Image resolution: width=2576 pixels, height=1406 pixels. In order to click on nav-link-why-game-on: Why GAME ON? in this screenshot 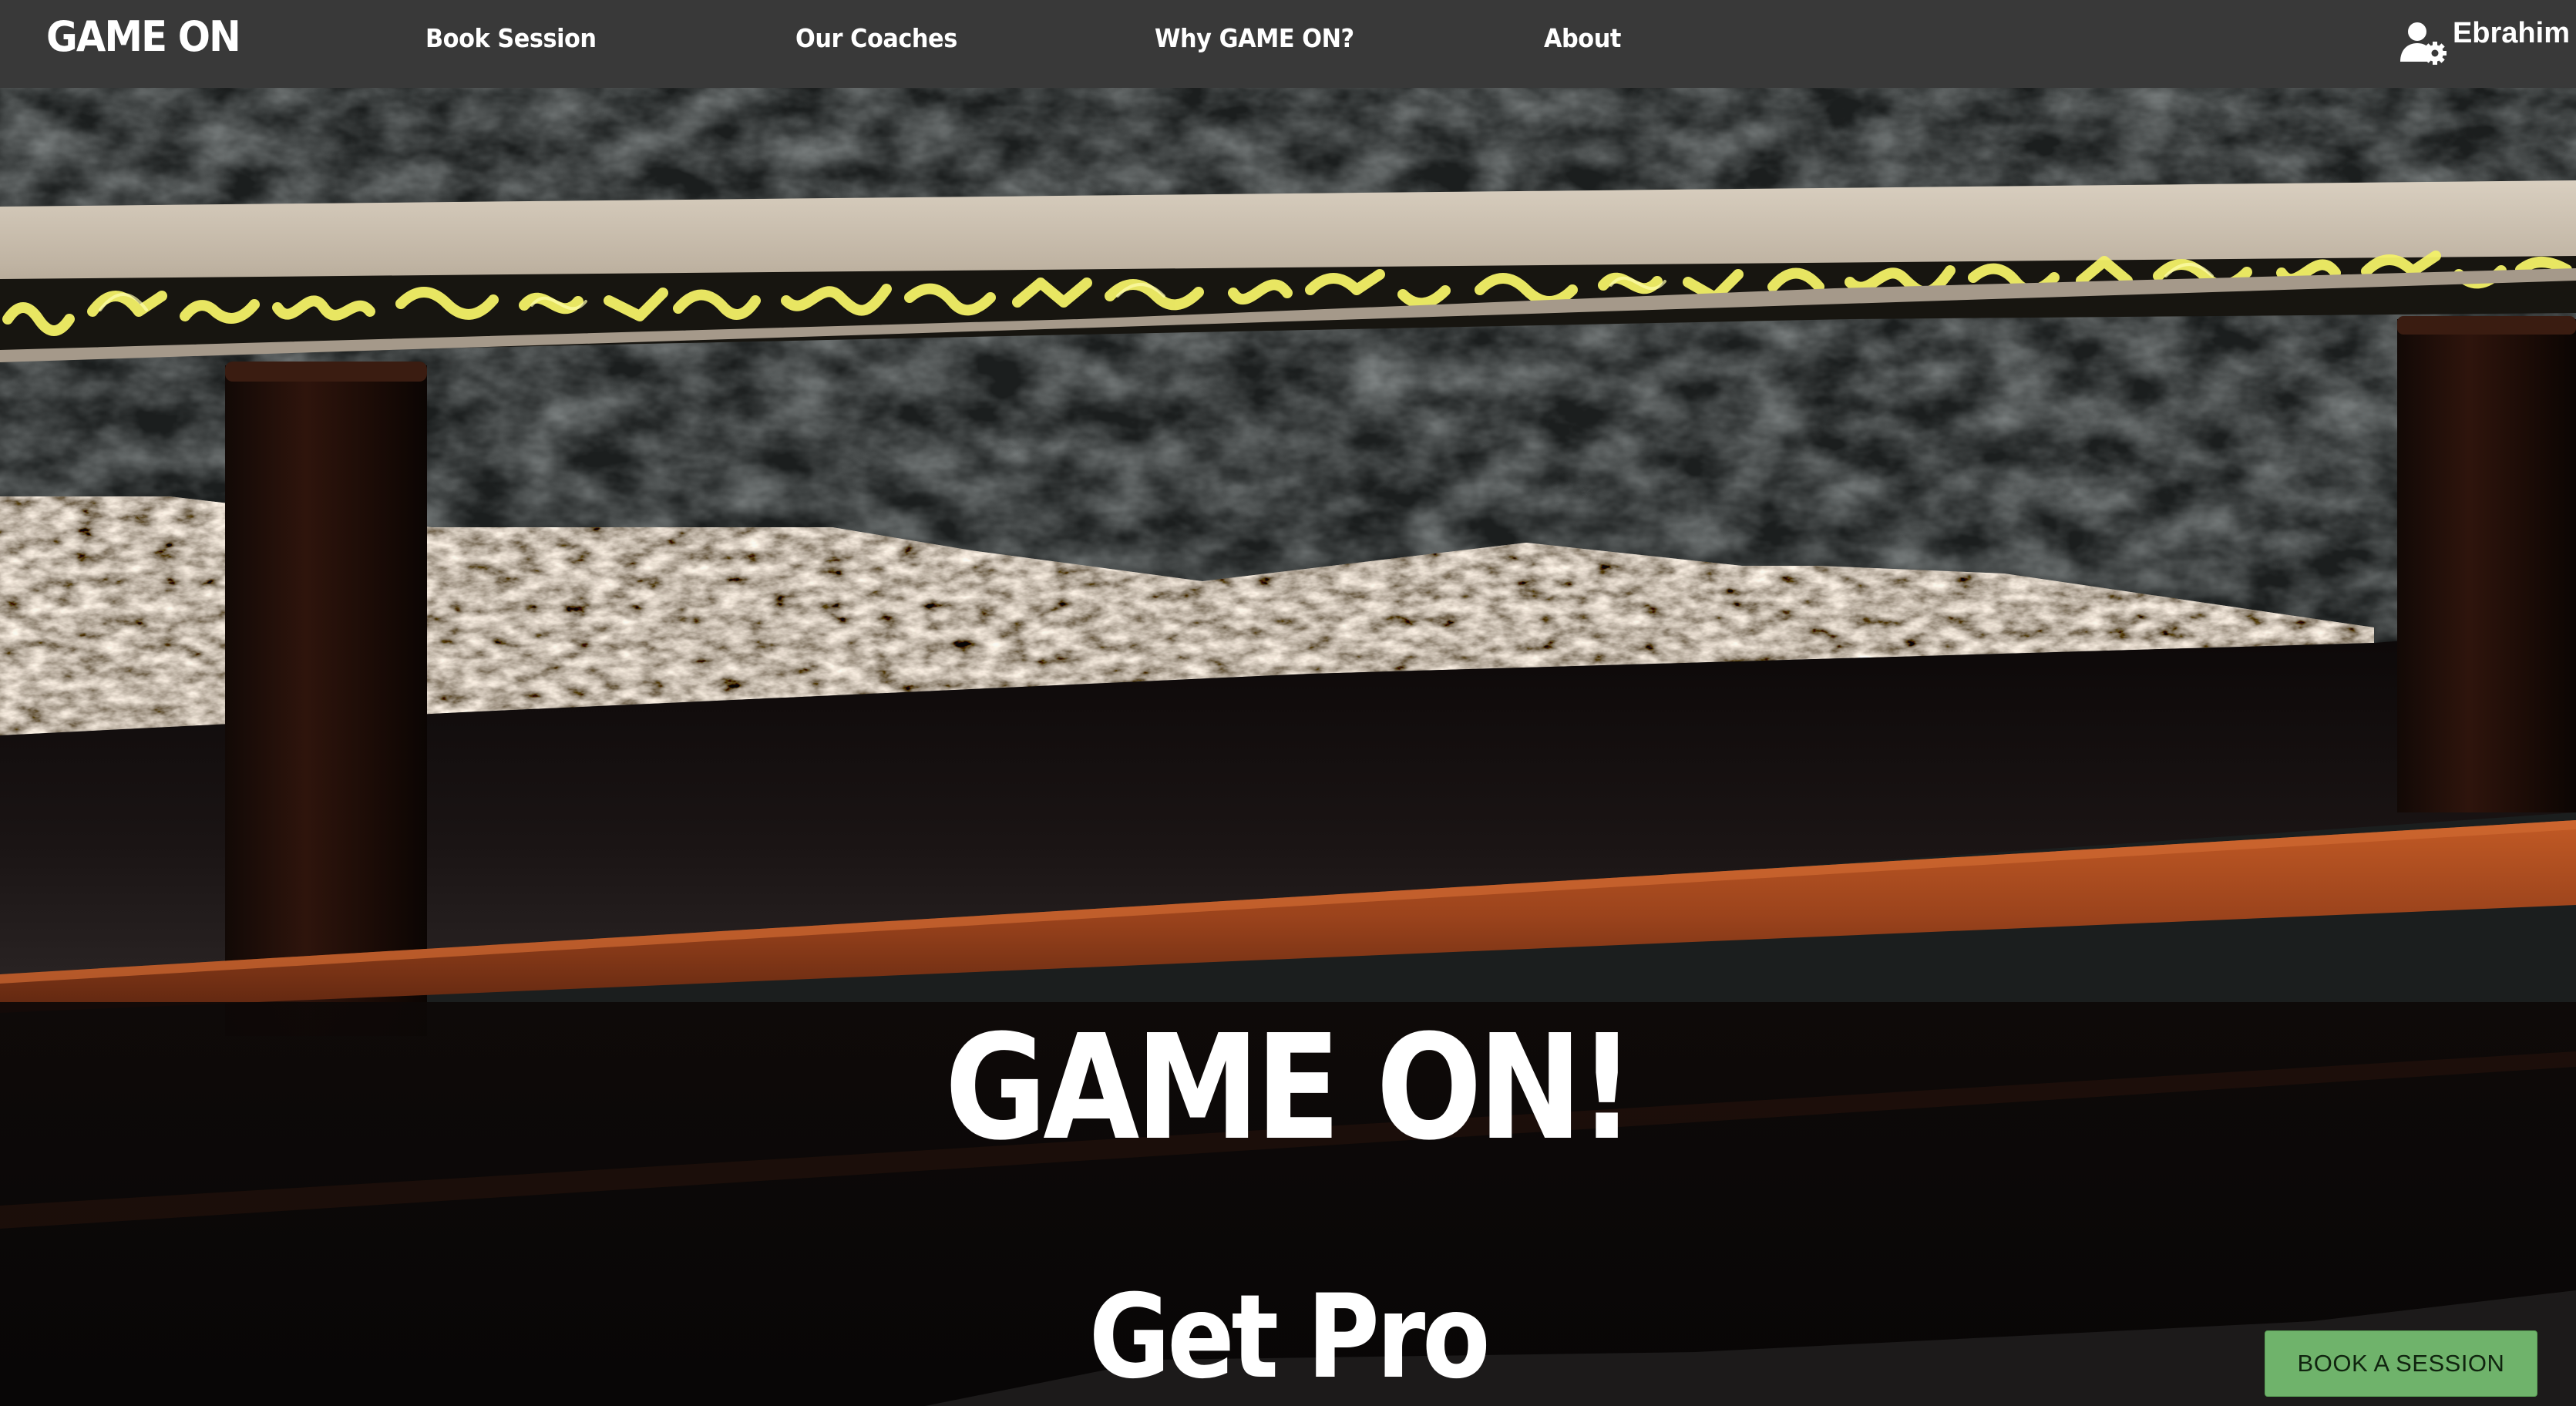, I will do `click(1254, 38)`.